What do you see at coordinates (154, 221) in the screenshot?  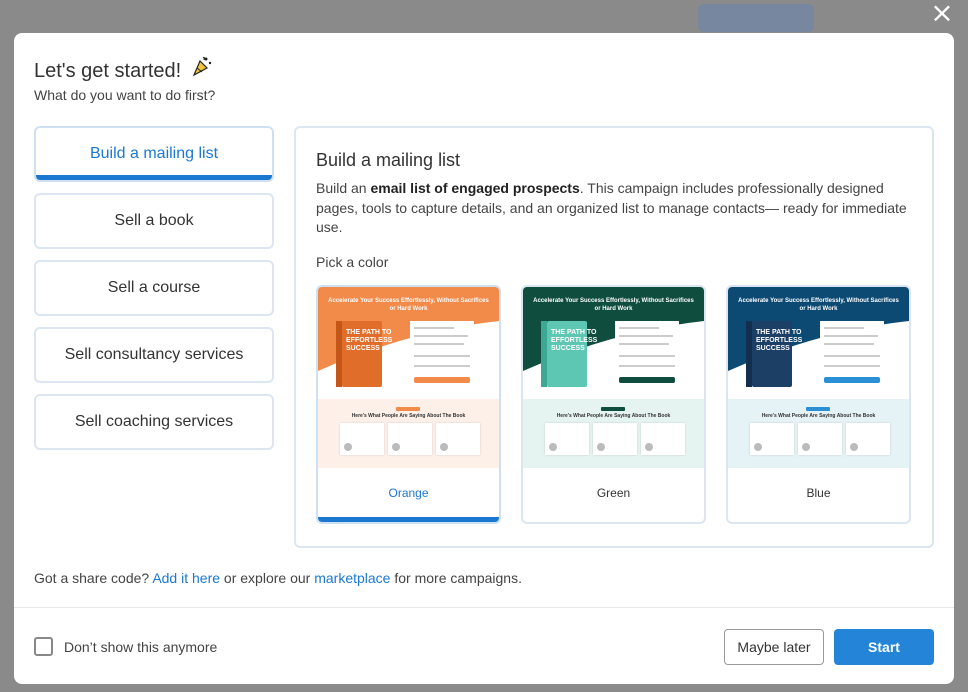 I see `option-sell-book: Sell a book` at bounding box center [154, 221].